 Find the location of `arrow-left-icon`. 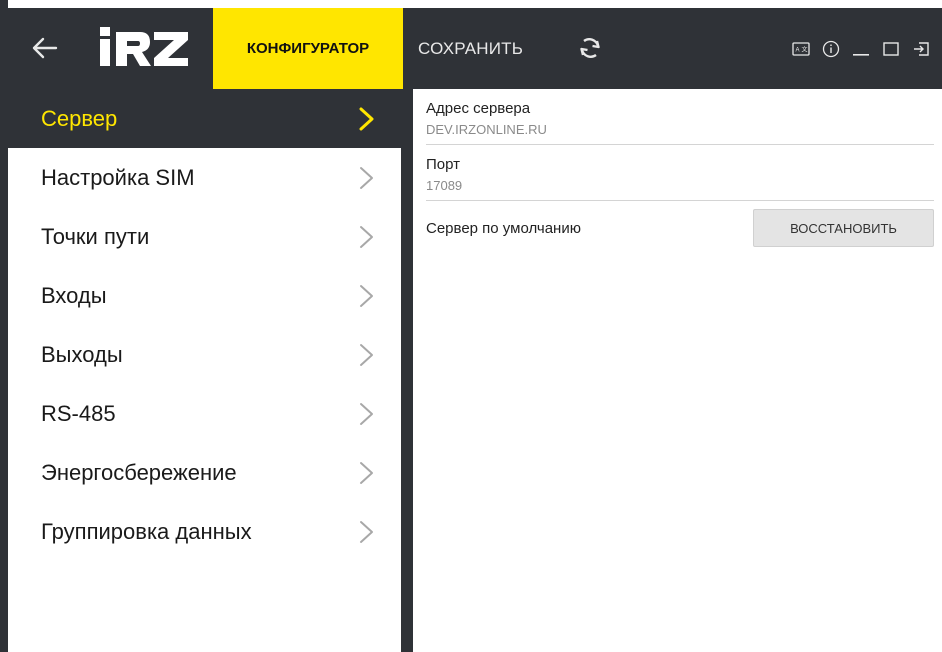

arrow-left-icon is located at coordinates (45, 48).